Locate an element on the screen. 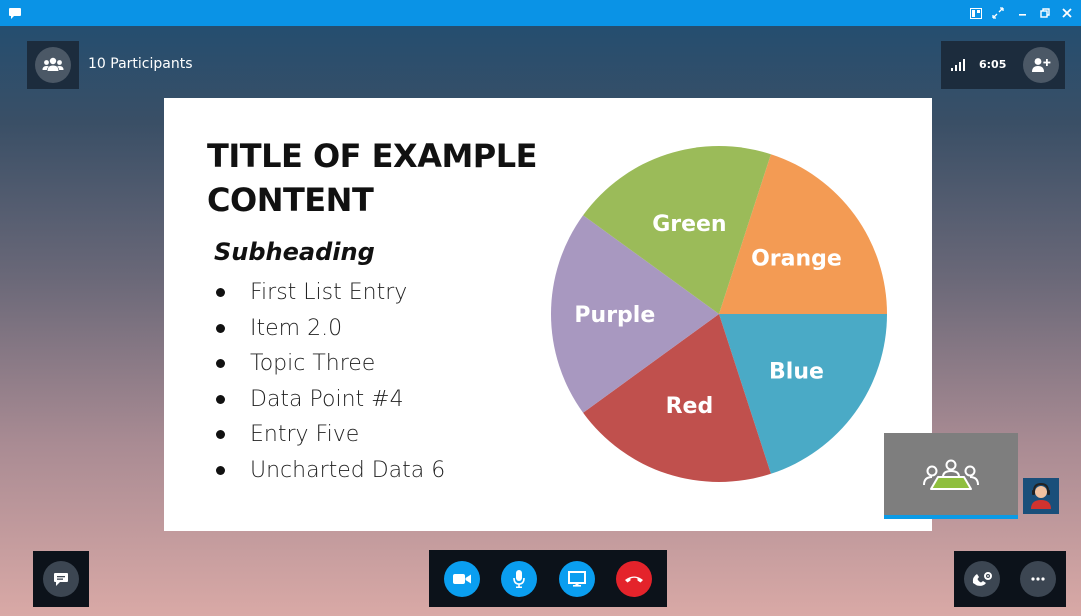  list-item-text: Data Point #4 is located at coordinates (327, 399).